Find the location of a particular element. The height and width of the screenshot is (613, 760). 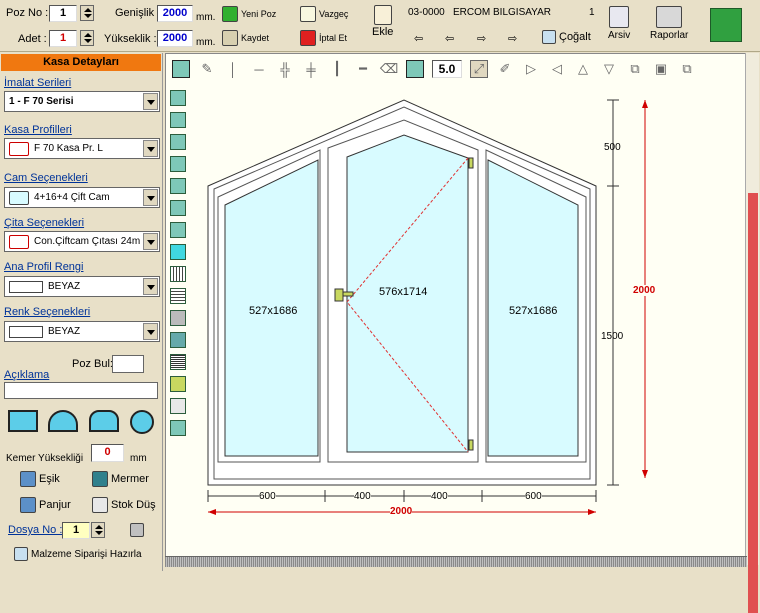

vertical-scrollbar is located at coordinates (752, 333).